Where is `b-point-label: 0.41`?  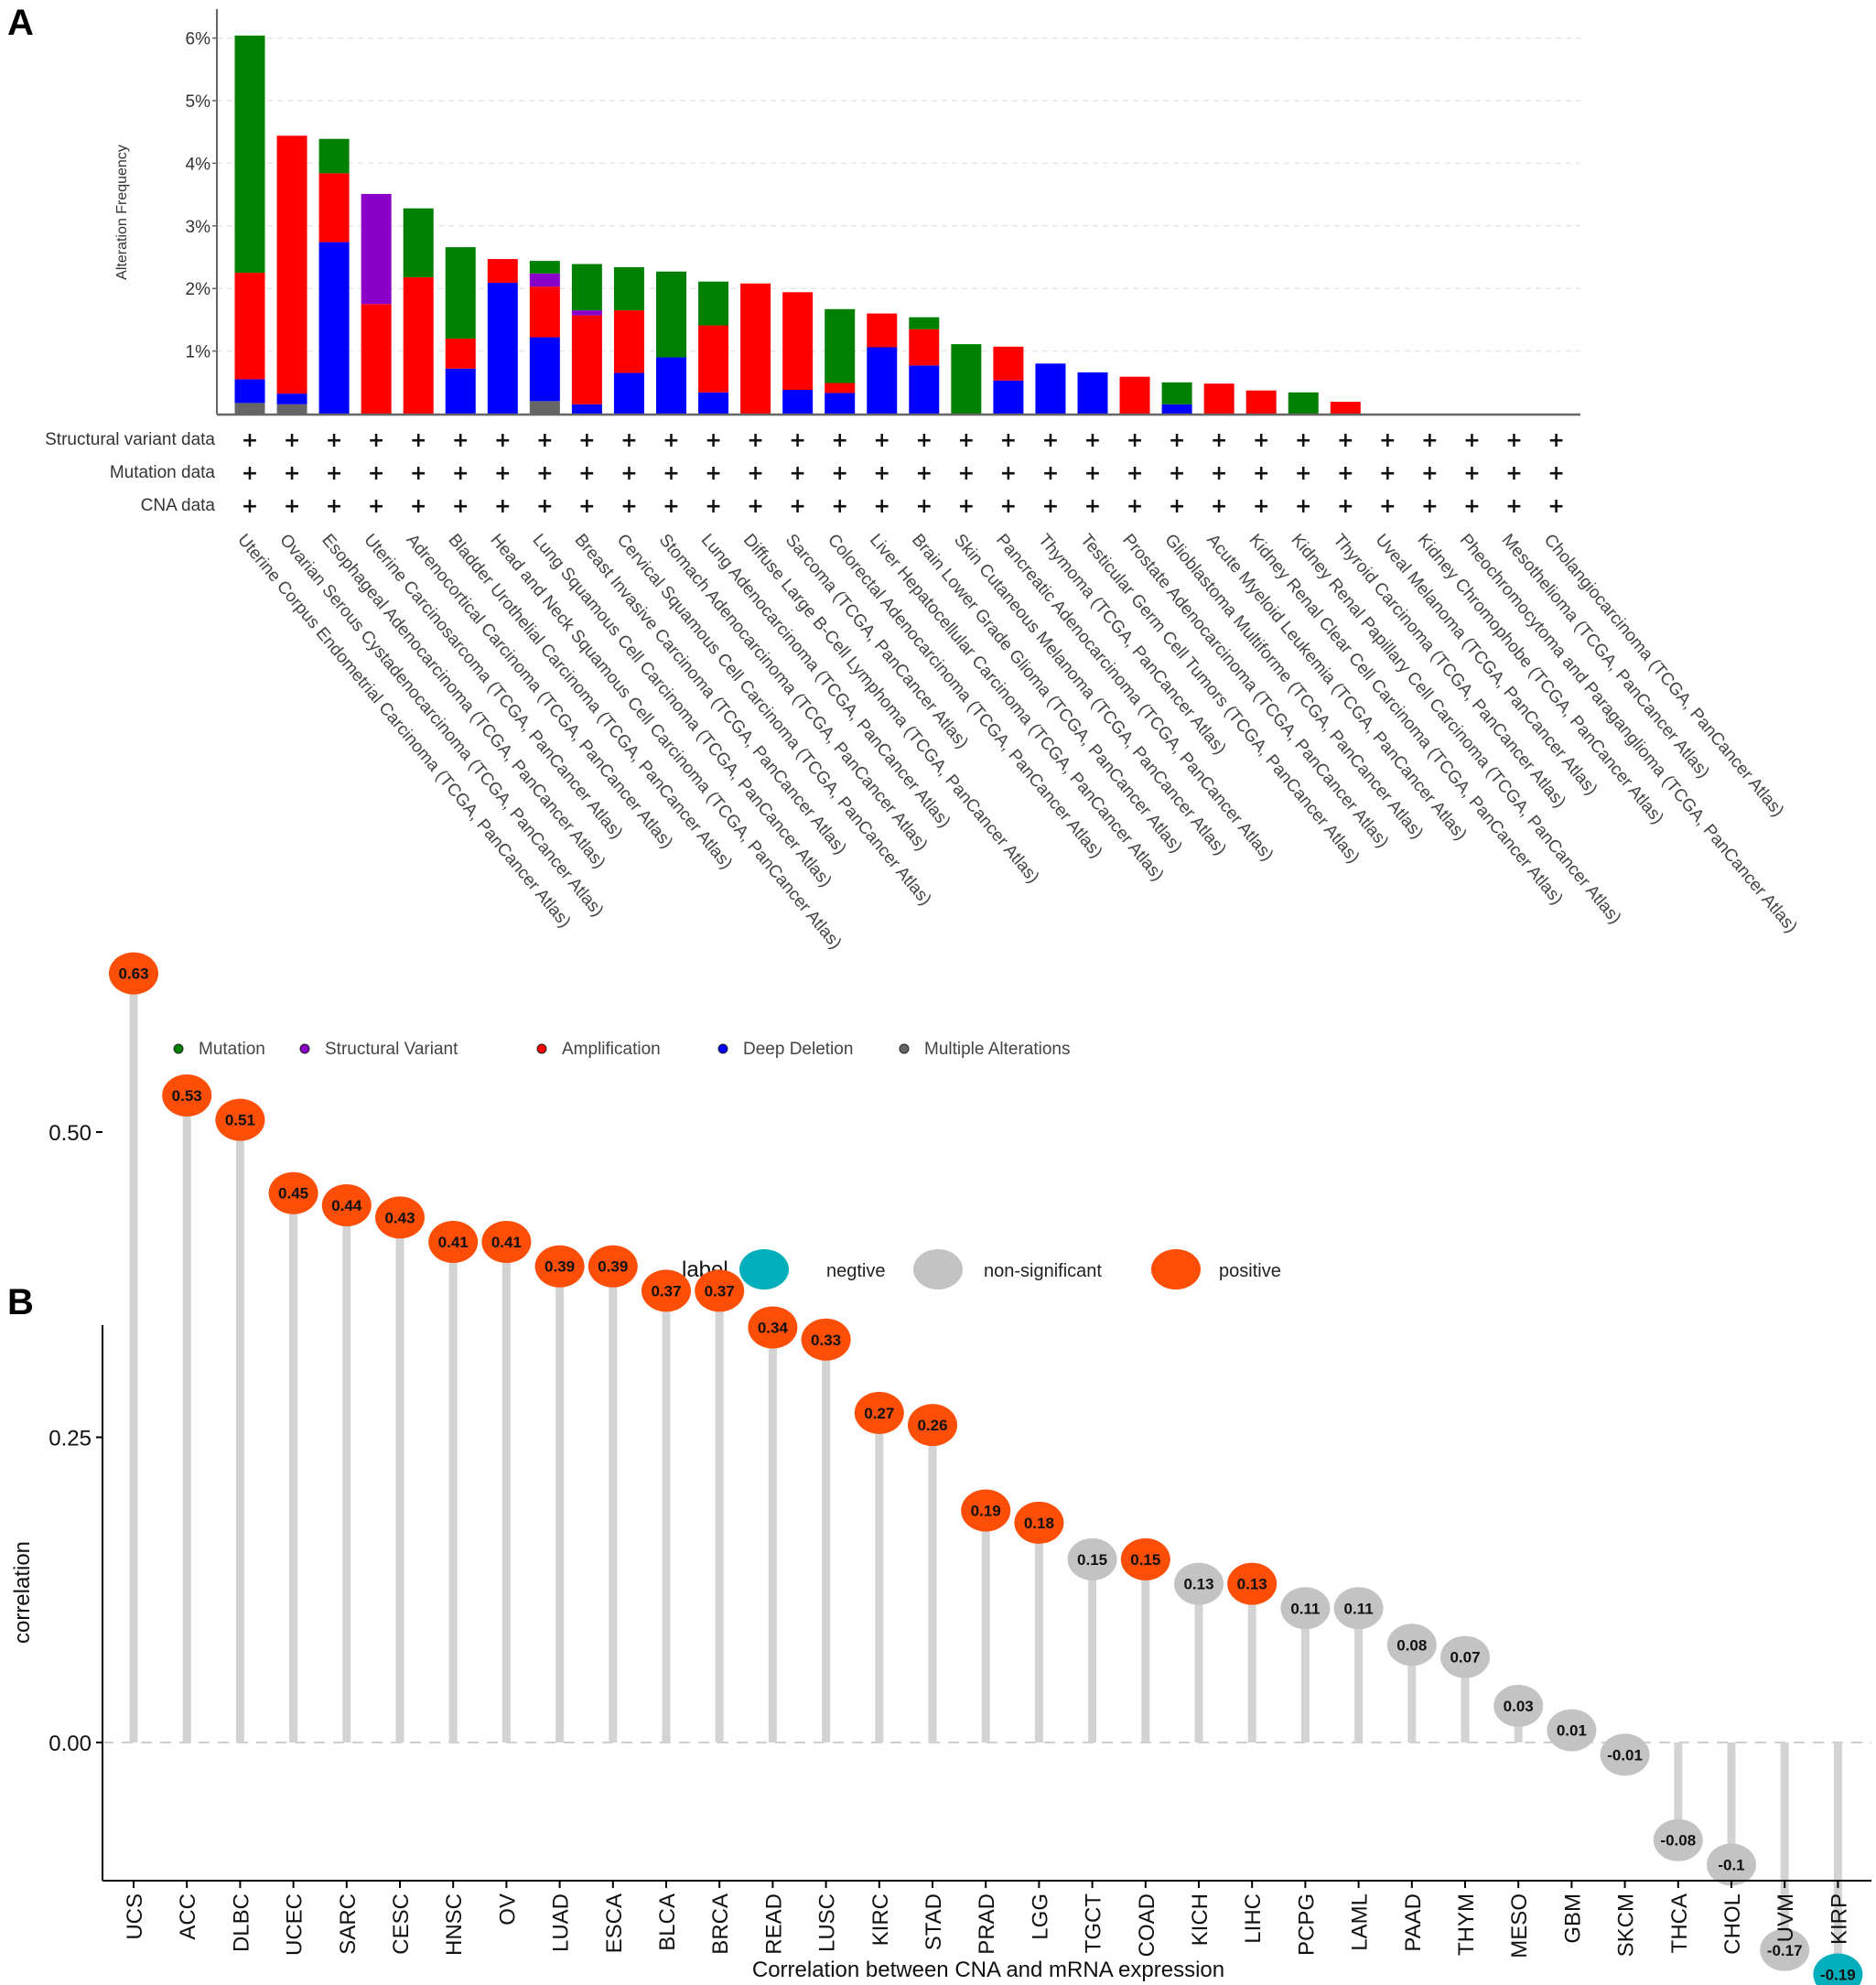 b-point-label: 0.41 is located at coordinates (507, 1242).